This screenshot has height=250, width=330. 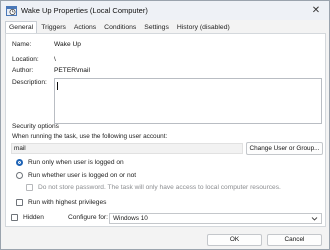 I want to click on tab-history: History (disabled), so click(x=203, y=27).